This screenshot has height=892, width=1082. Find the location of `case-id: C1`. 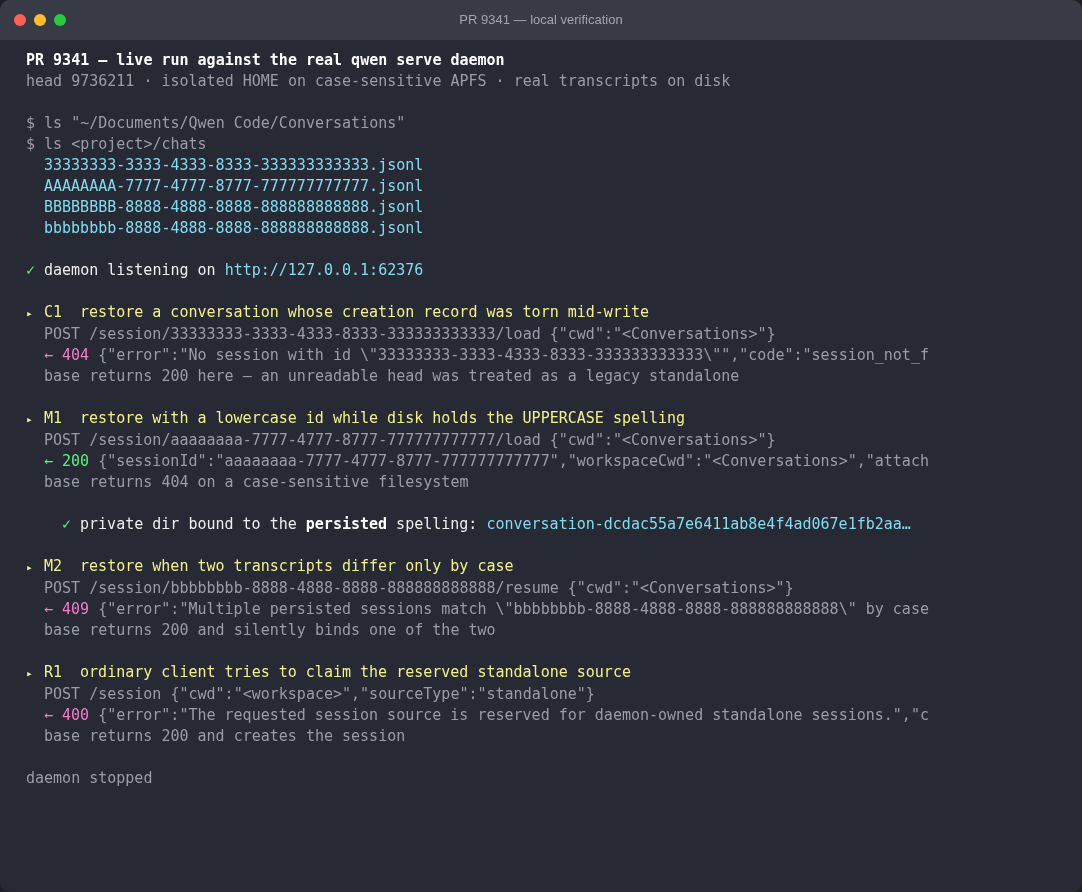

case-id: C1 is located at coordinates (53, 312).